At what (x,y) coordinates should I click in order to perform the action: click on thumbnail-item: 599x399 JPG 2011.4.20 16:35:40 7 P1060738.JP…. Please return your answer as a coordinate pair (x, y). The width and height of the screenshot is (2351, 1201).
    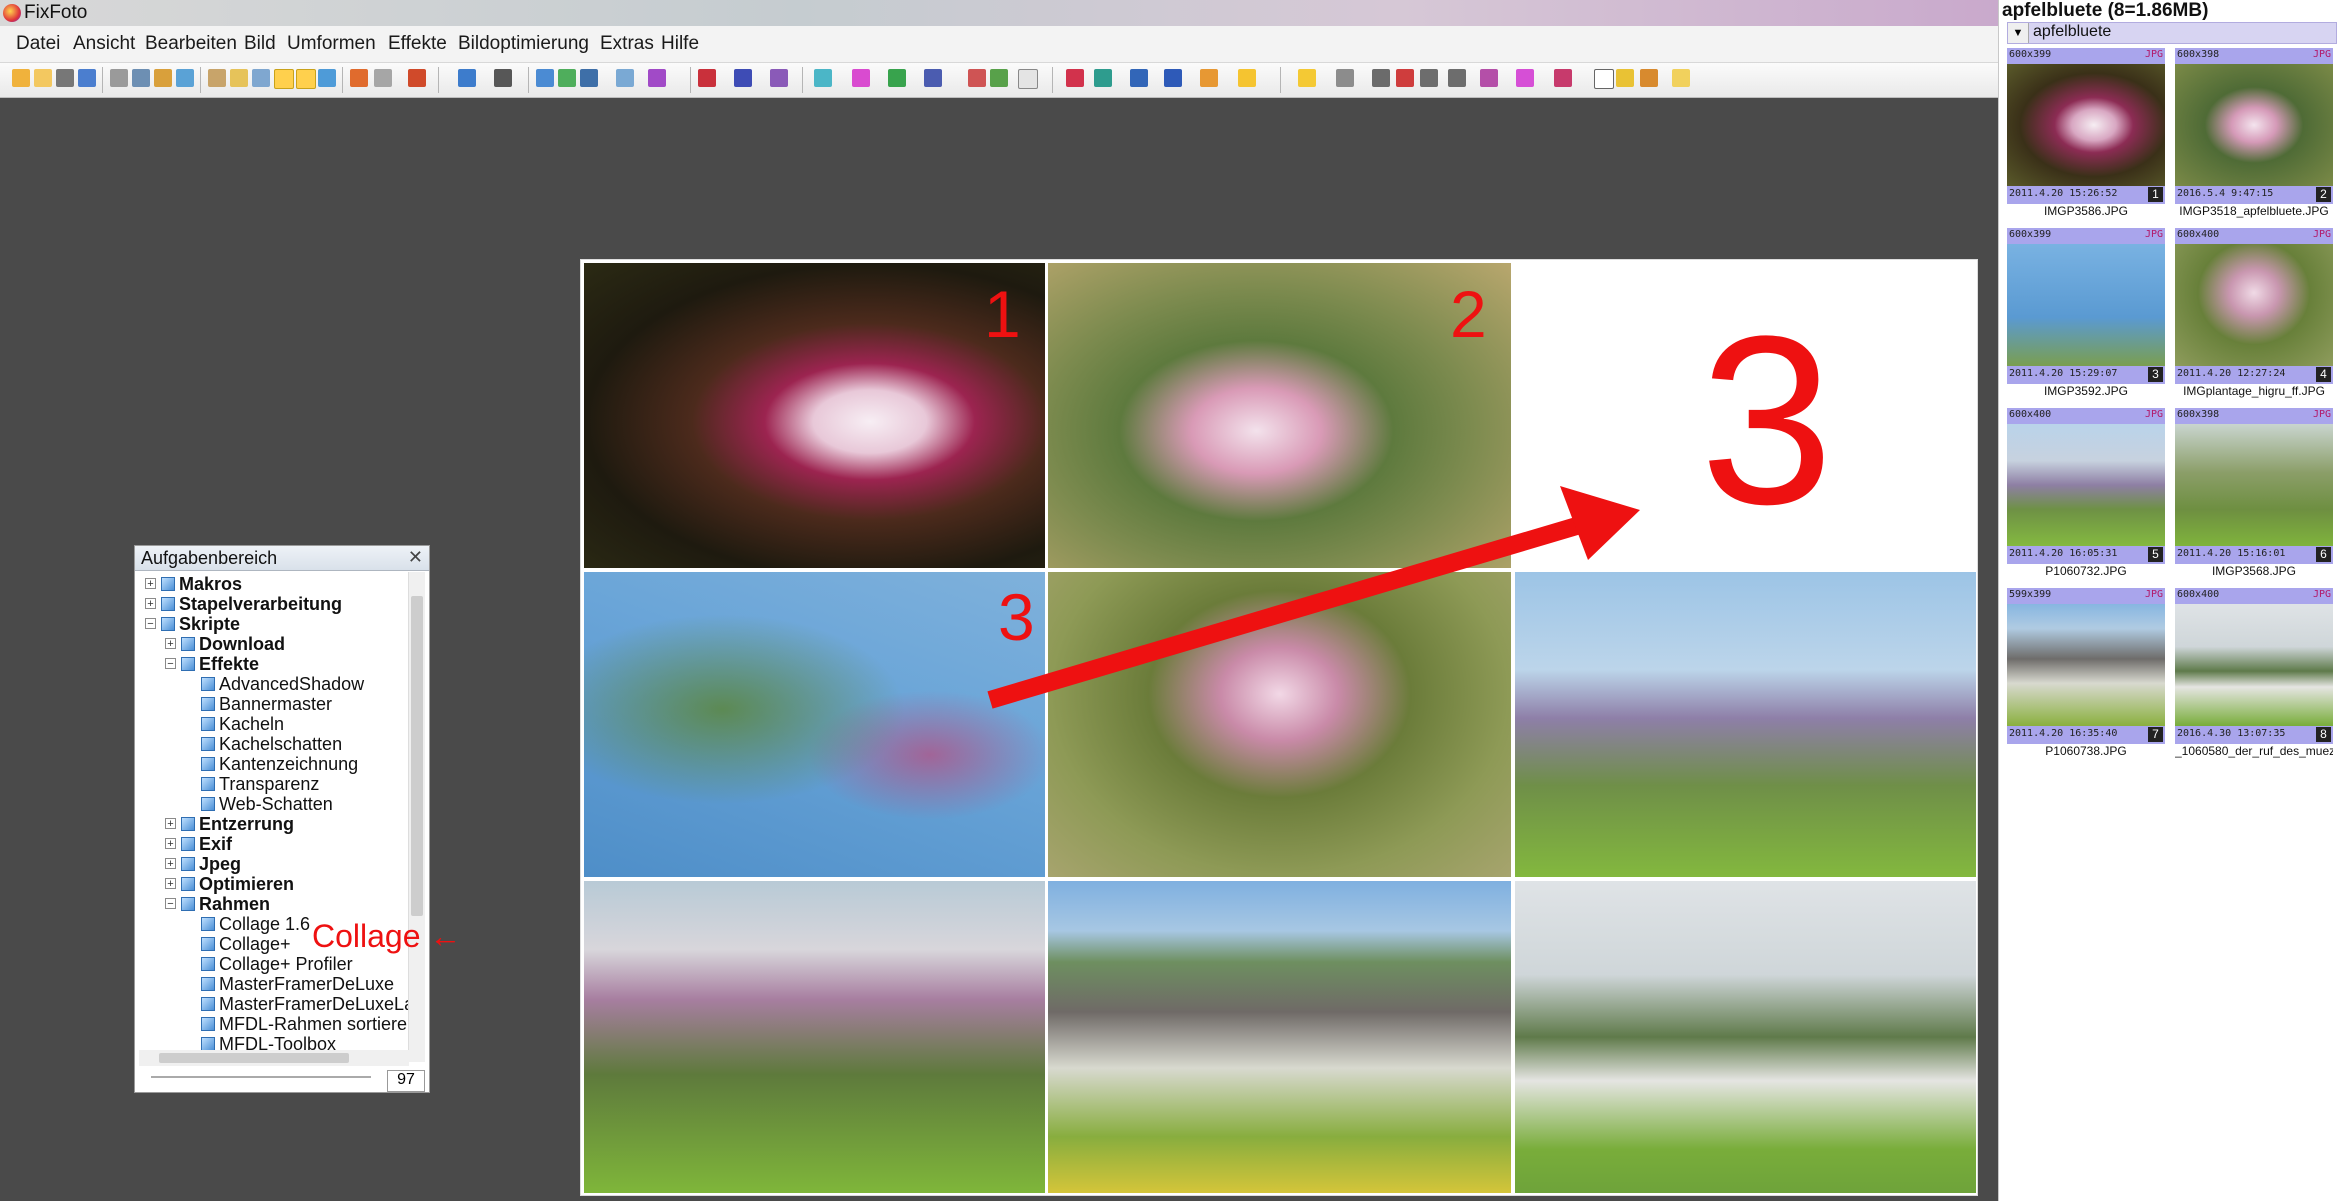
    Looking at the image, I should click on (2086, 676).